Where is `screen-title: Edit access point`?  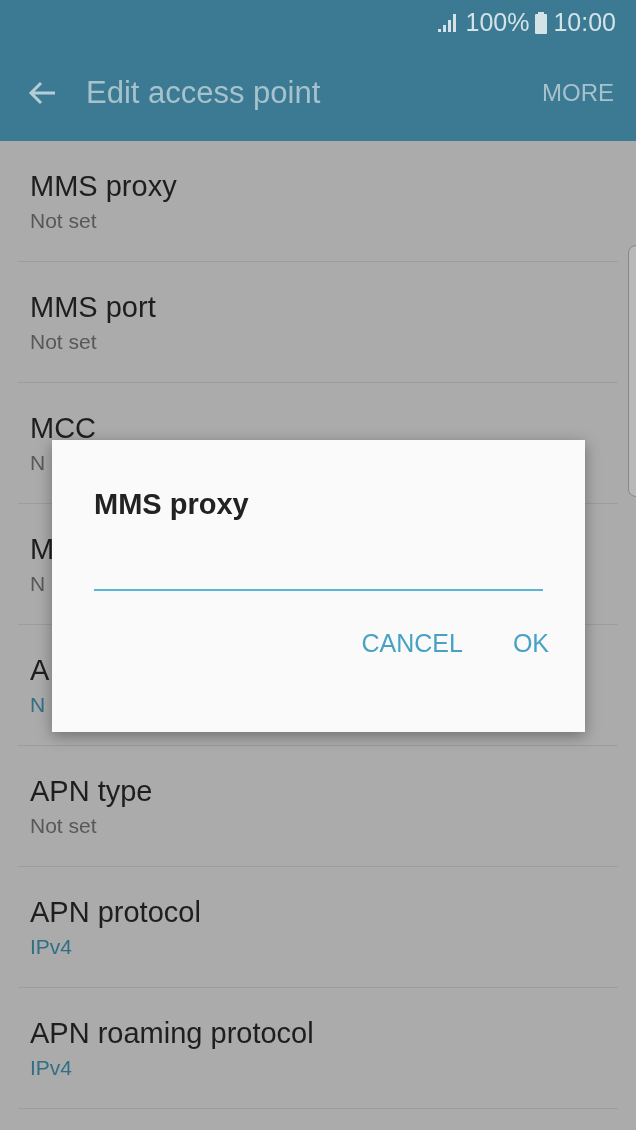
screen-title: Edit access point is located at coordinates (204, 93).